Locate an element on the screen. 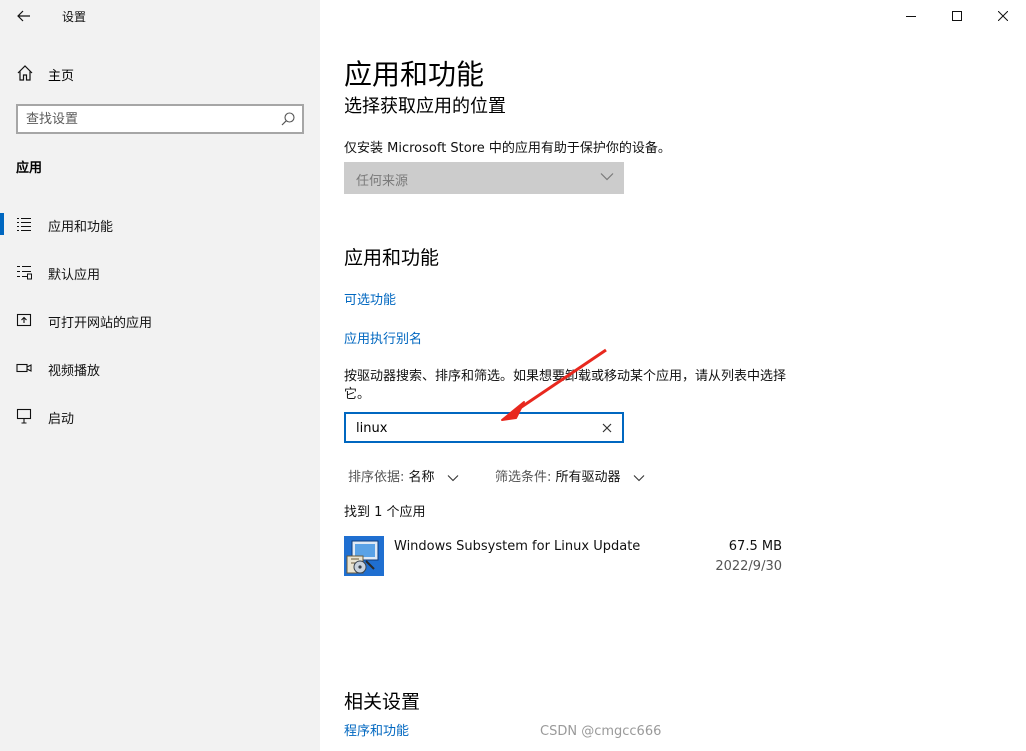 The width and height of the screenshot is (1026, 751). sort-key: 排序依据: is located at coordinates (376, 477).